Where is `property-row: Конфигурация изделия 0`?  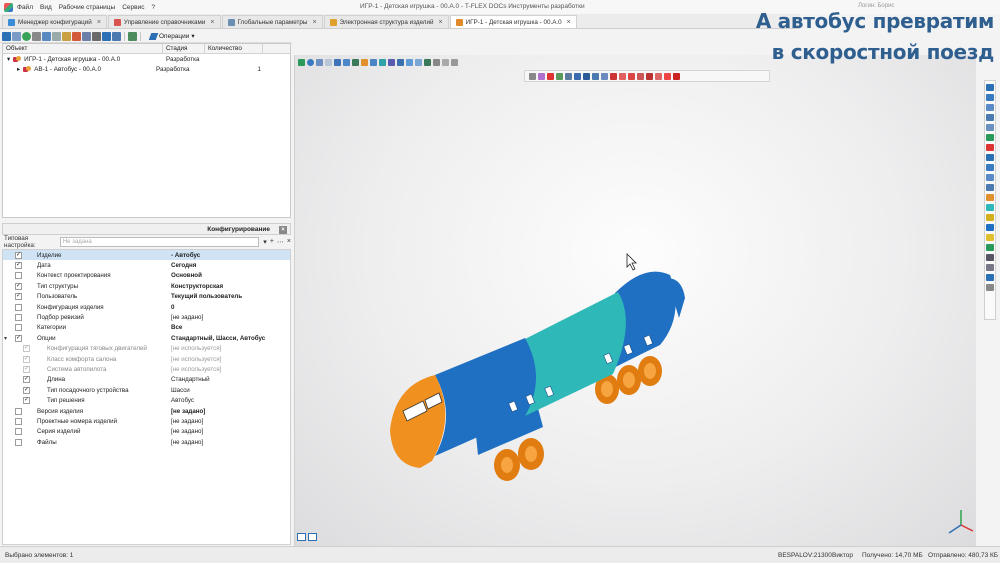
property-row: Конфигурация изделия 0 is located at coordinates (146, 307).